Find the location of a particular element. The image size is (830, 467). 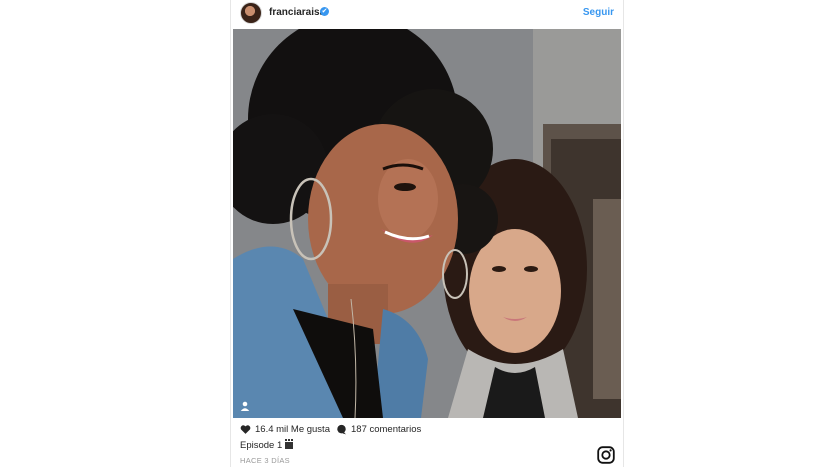

post-caption: Episode 1 is located at coordinates (267, 445).